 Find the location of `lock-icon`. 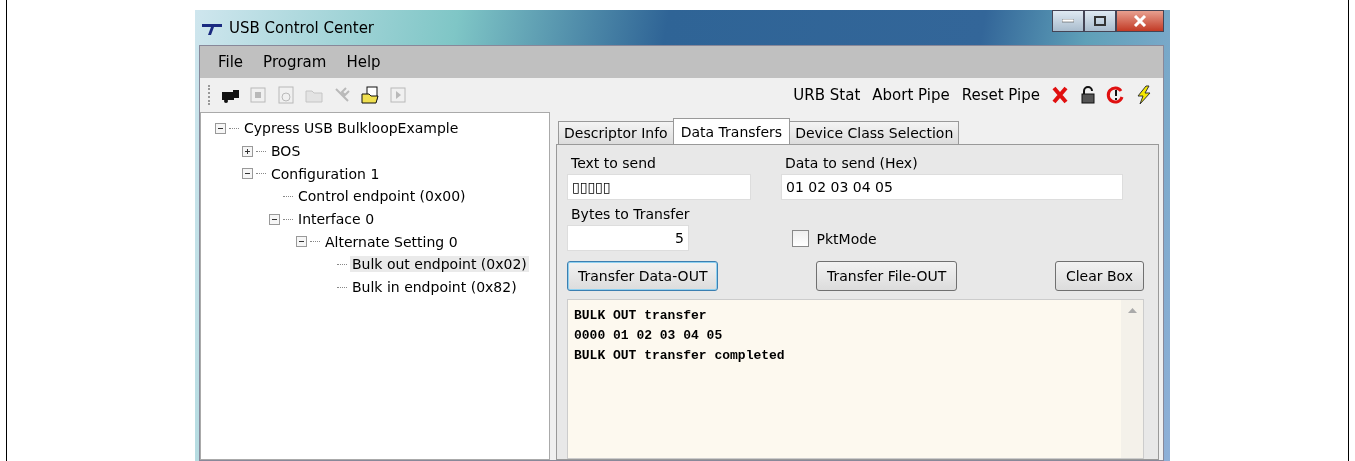

lock-icon is located at coordinates (1088, 95).